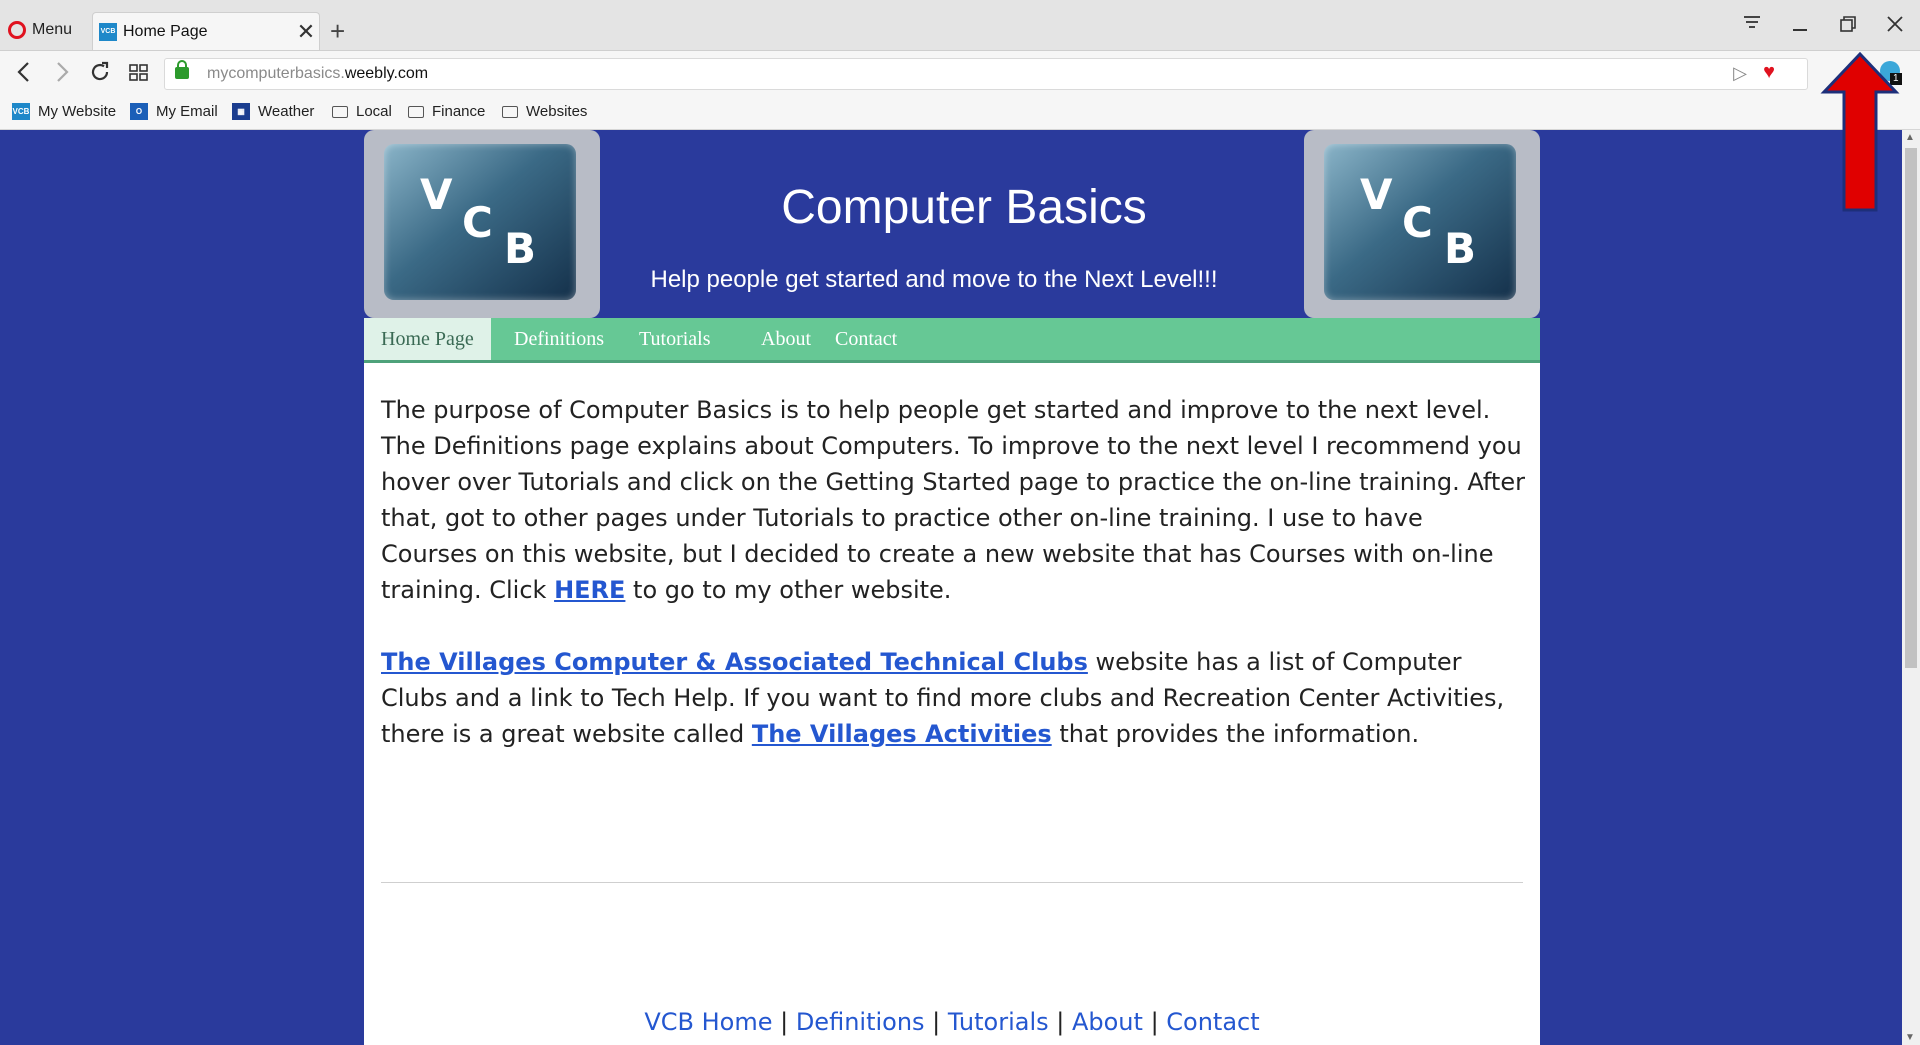 The image size is (1920, 1045). Describe the element at coordinates (52, 29) in the screenshot. I see `menu-label: Menu` at that location.